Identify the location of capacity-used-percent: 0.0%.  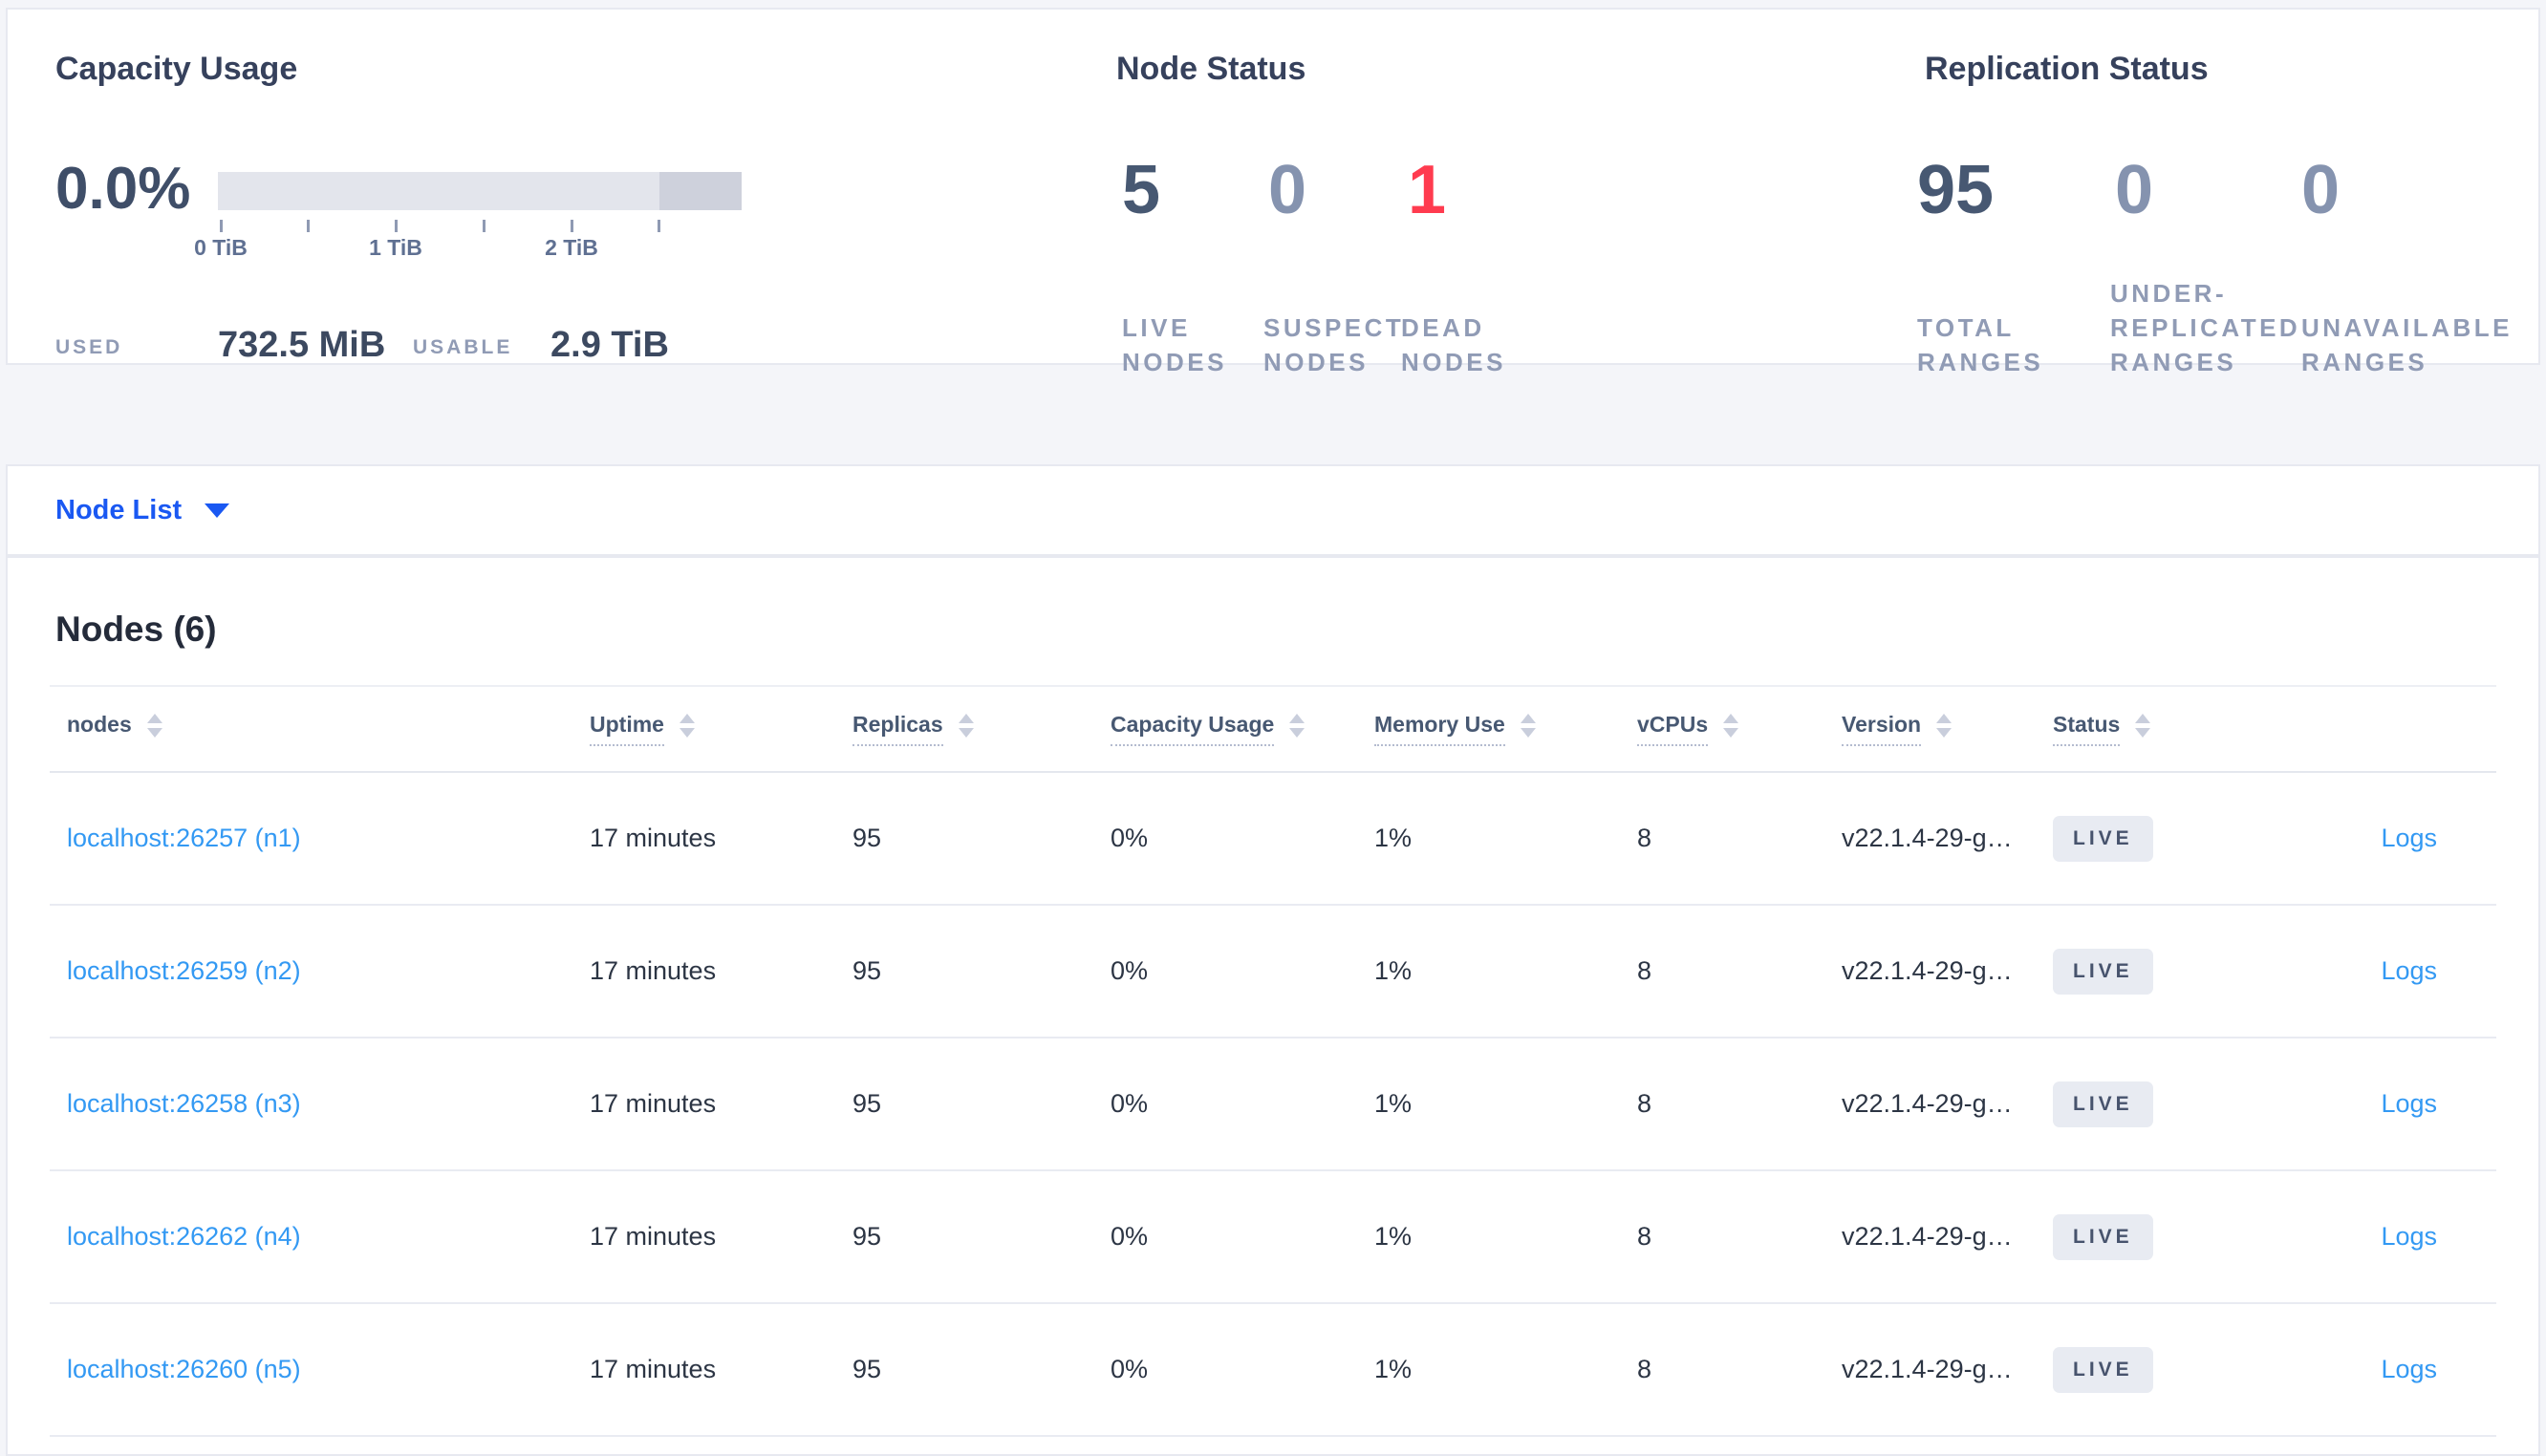
(123, 189).